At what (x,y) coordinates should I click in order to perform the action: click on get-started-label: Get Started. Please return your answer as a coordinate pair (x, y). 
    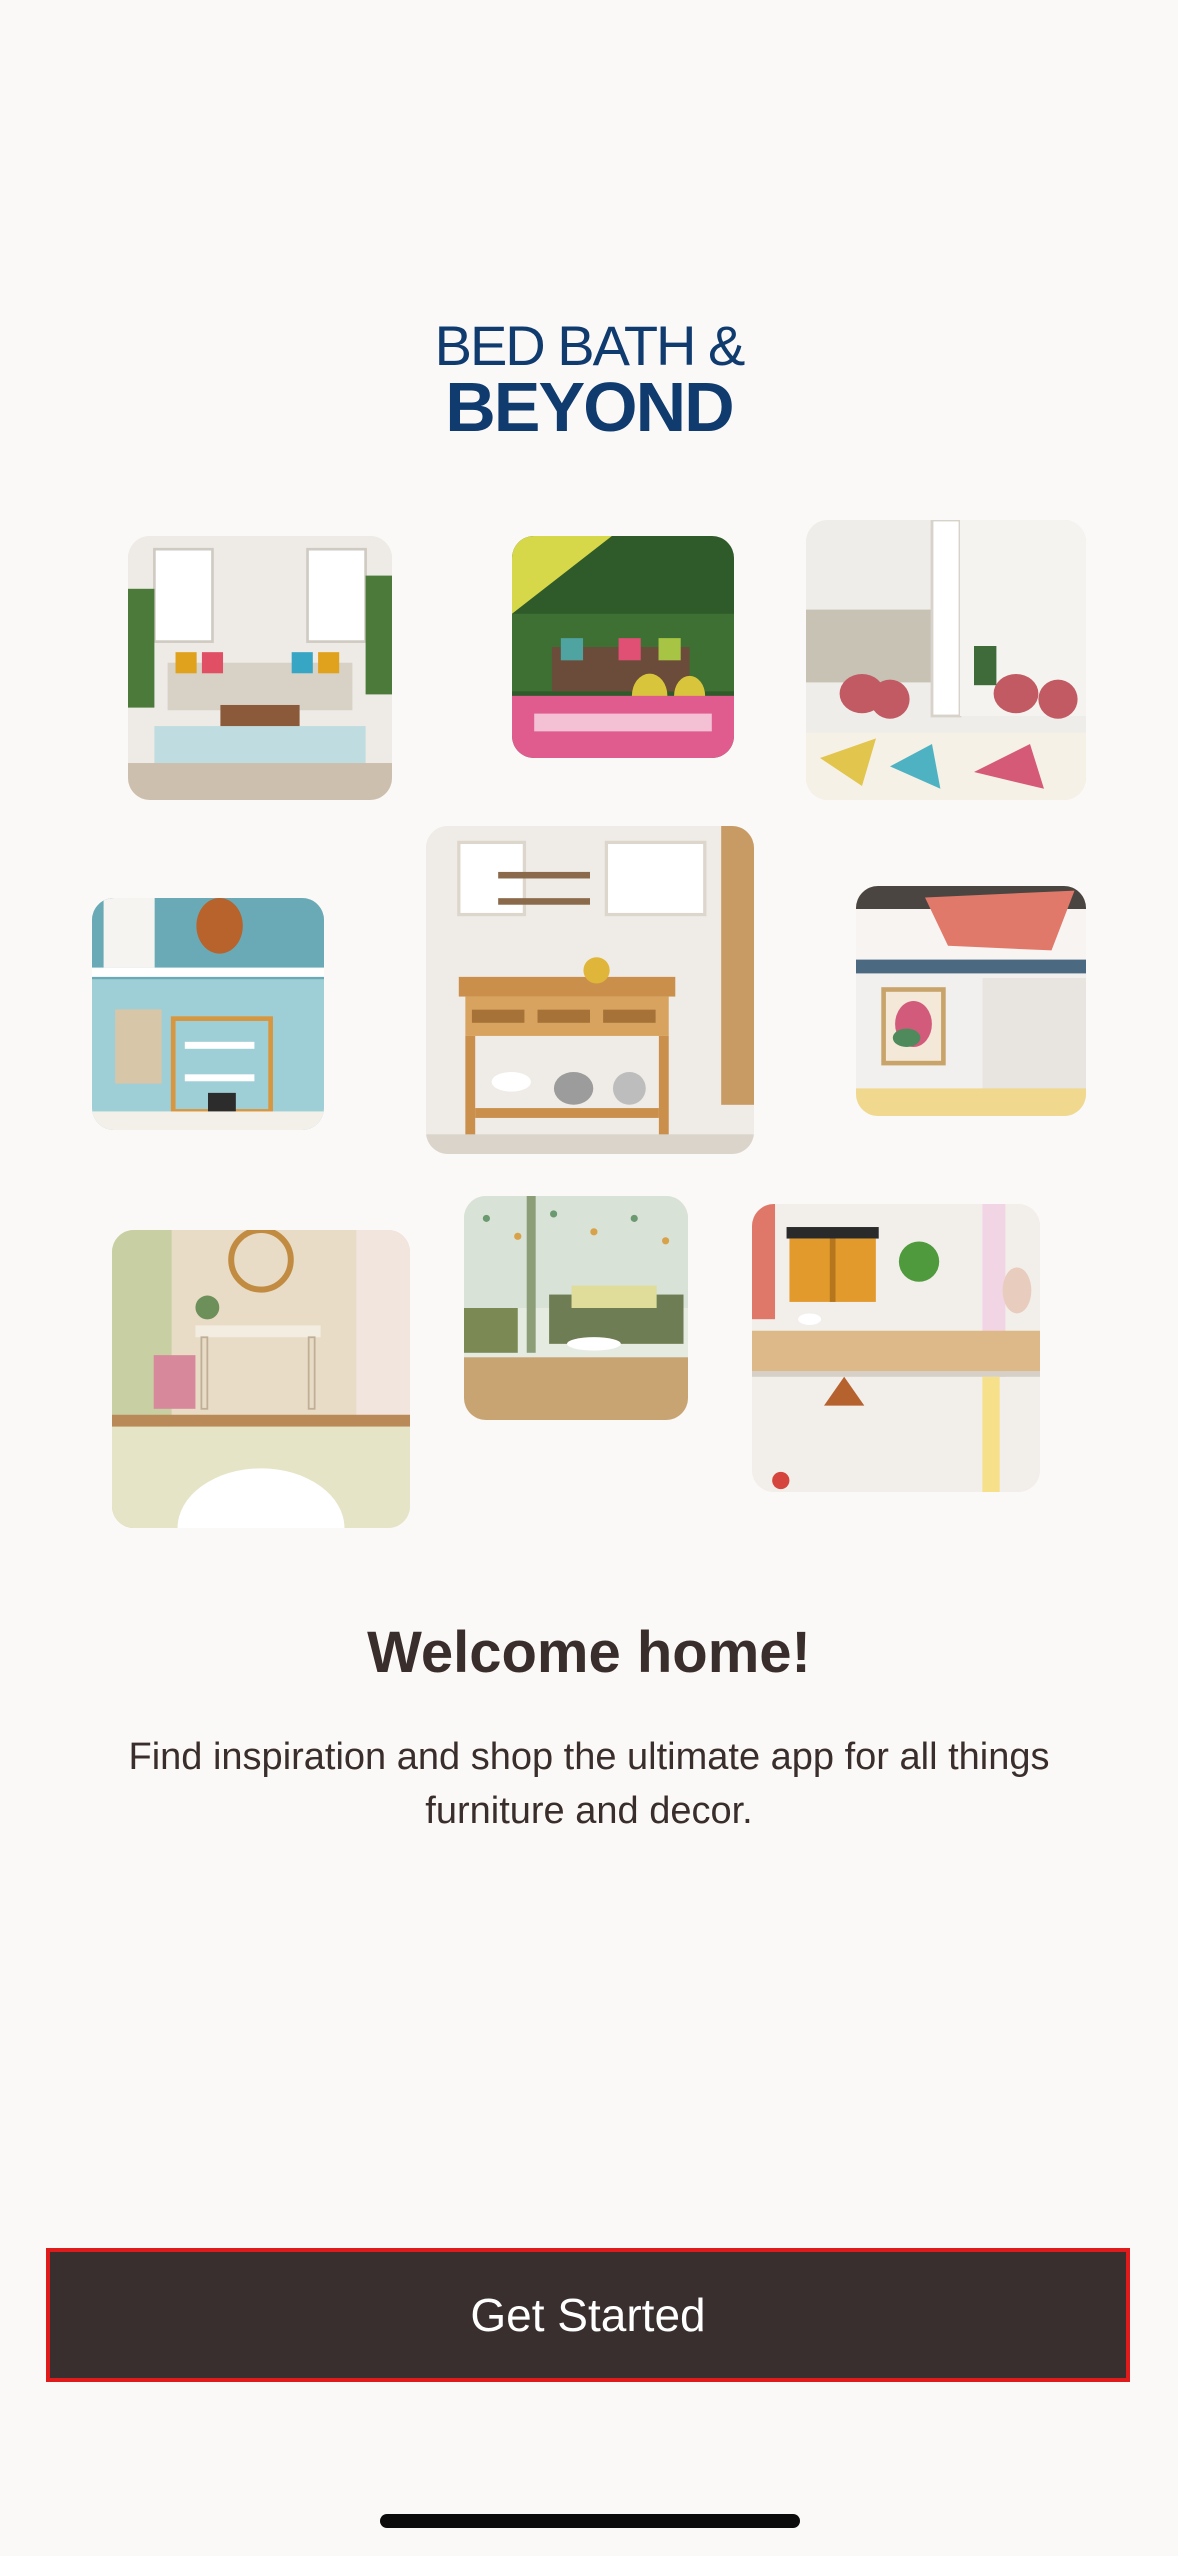
    Looking at the image, I should click on (588, 2315).